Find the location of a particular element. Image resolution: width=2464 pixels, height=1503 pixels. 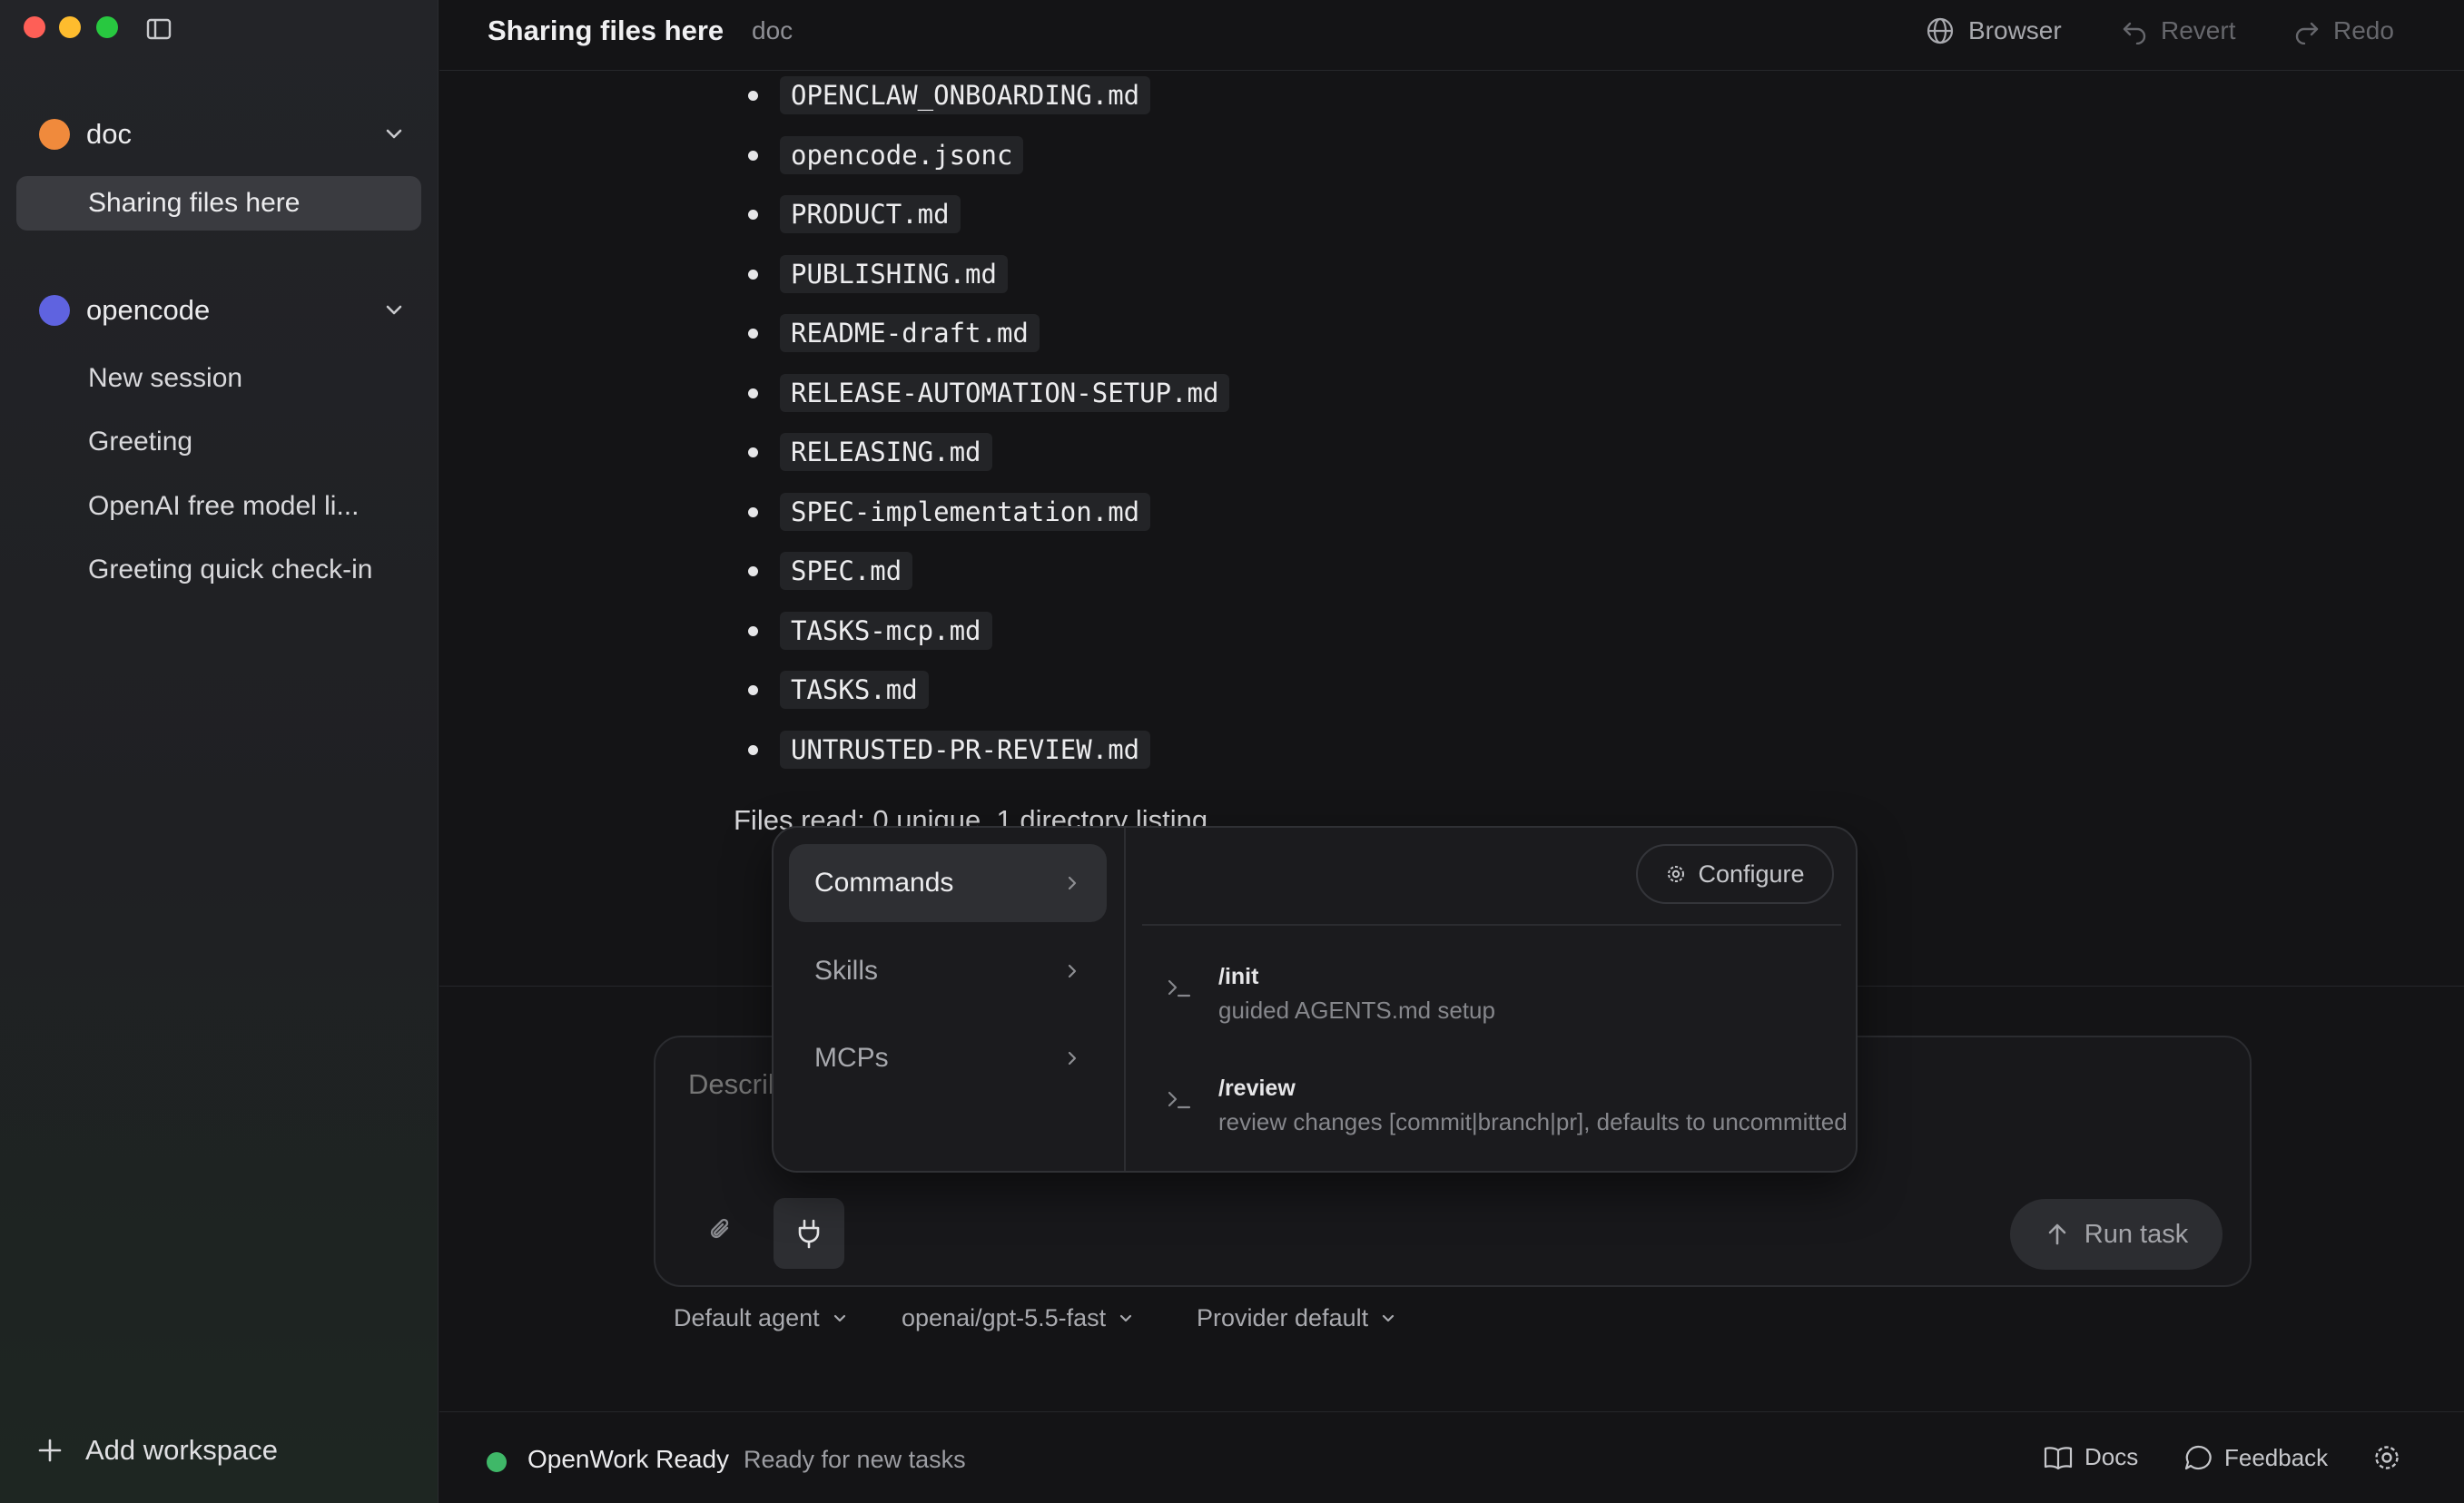

plug-icon is located at coordinates (809, 1234).